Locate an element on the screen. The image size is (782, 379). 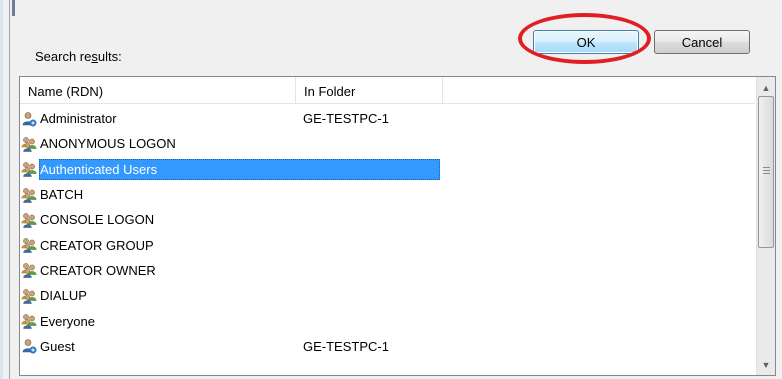
vertical-scrollbar: ▲ ▼ is located at coordinates (765, 226).